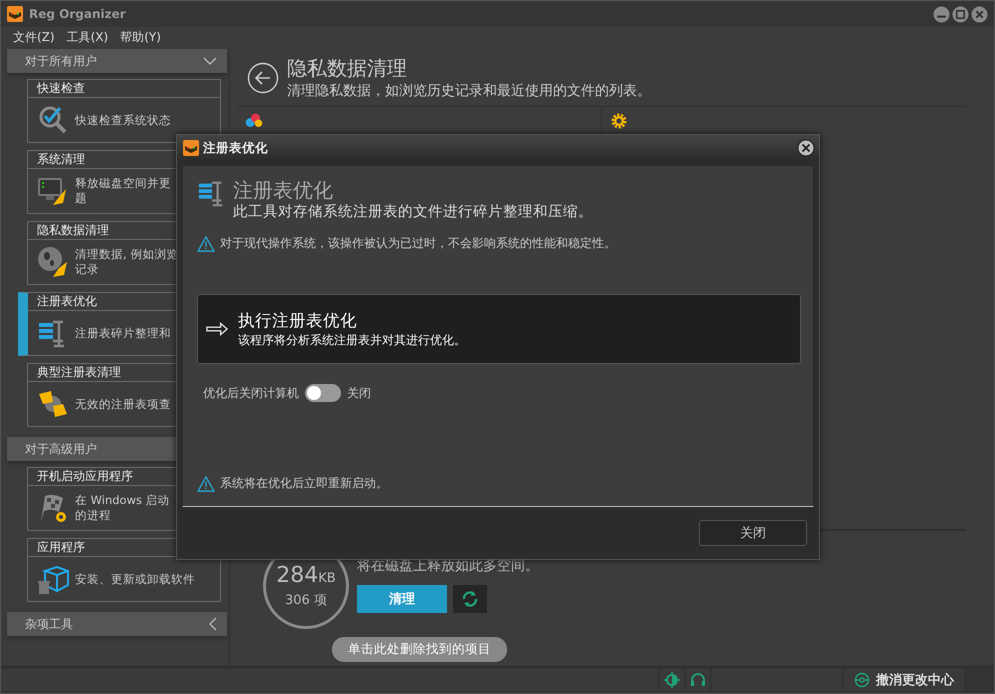 The height and width of the screenshot is (694, 995). I want to click on toggle-state: 关闭, so click(359, 393).